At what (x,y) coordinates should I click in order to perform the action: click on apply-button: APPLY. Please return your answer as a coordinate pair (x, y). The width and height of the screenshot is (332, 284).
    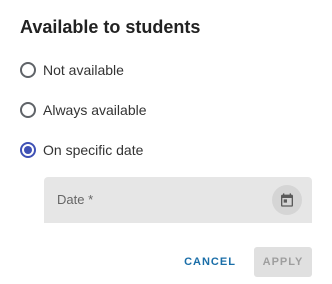
    Looking at the image, I should click on (283, 262).